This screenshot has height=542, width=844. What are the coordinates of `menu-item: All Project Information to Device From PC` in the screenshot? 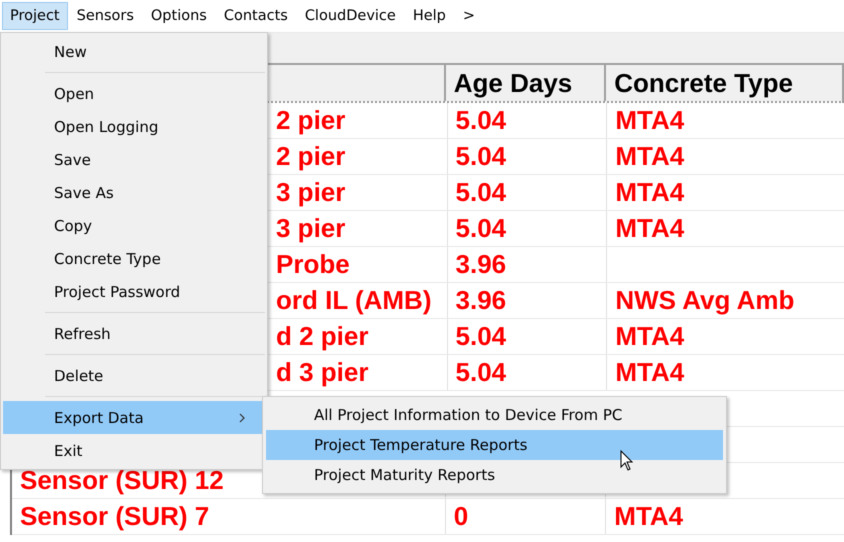 It's located at (494, 415).